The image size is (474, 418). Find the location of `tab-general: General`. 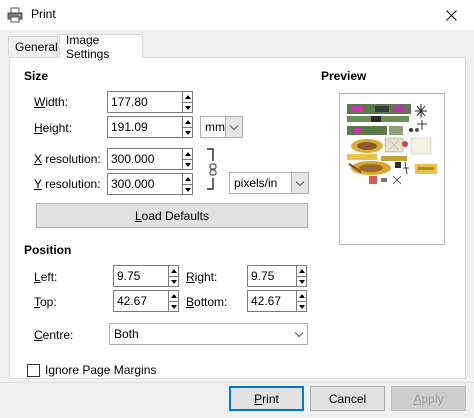

tab-general: General is located at coordinates (33, 46).